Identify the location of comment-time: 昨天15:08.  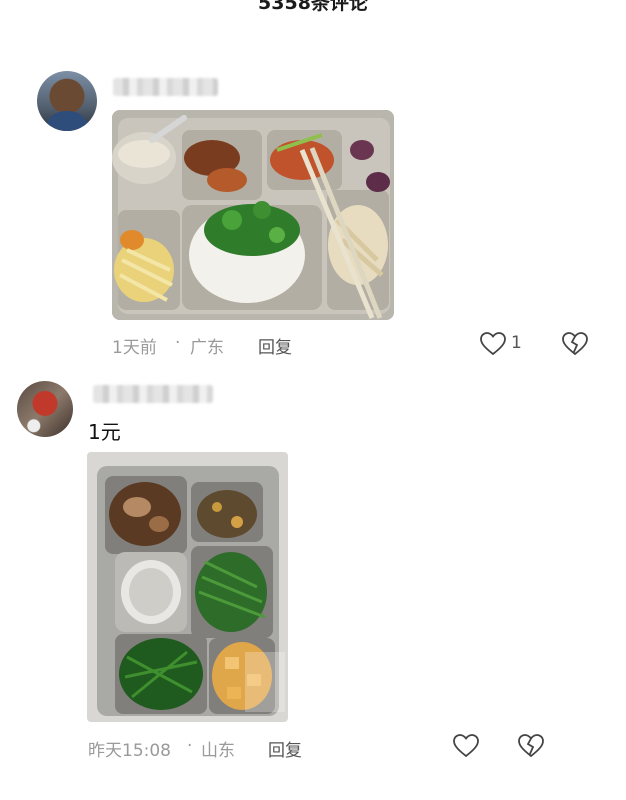
(129, 751).